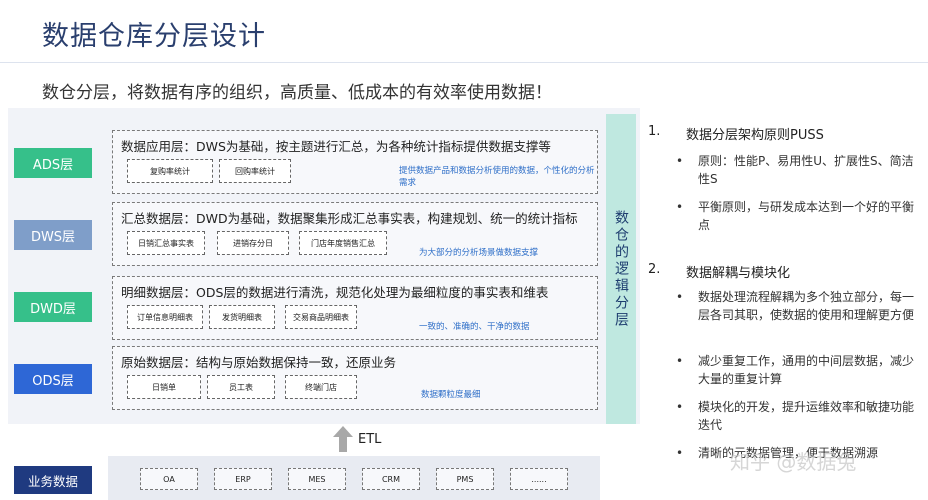 The width and height of the screenshot is (928, 500). What do you see at coordinates (297, 93) in the screenshot?
I see `page-subtitle: 数仓分层，将数据有序的组织，高质量、低成本的有效率使用数据！` at bounding box center [297, 93].